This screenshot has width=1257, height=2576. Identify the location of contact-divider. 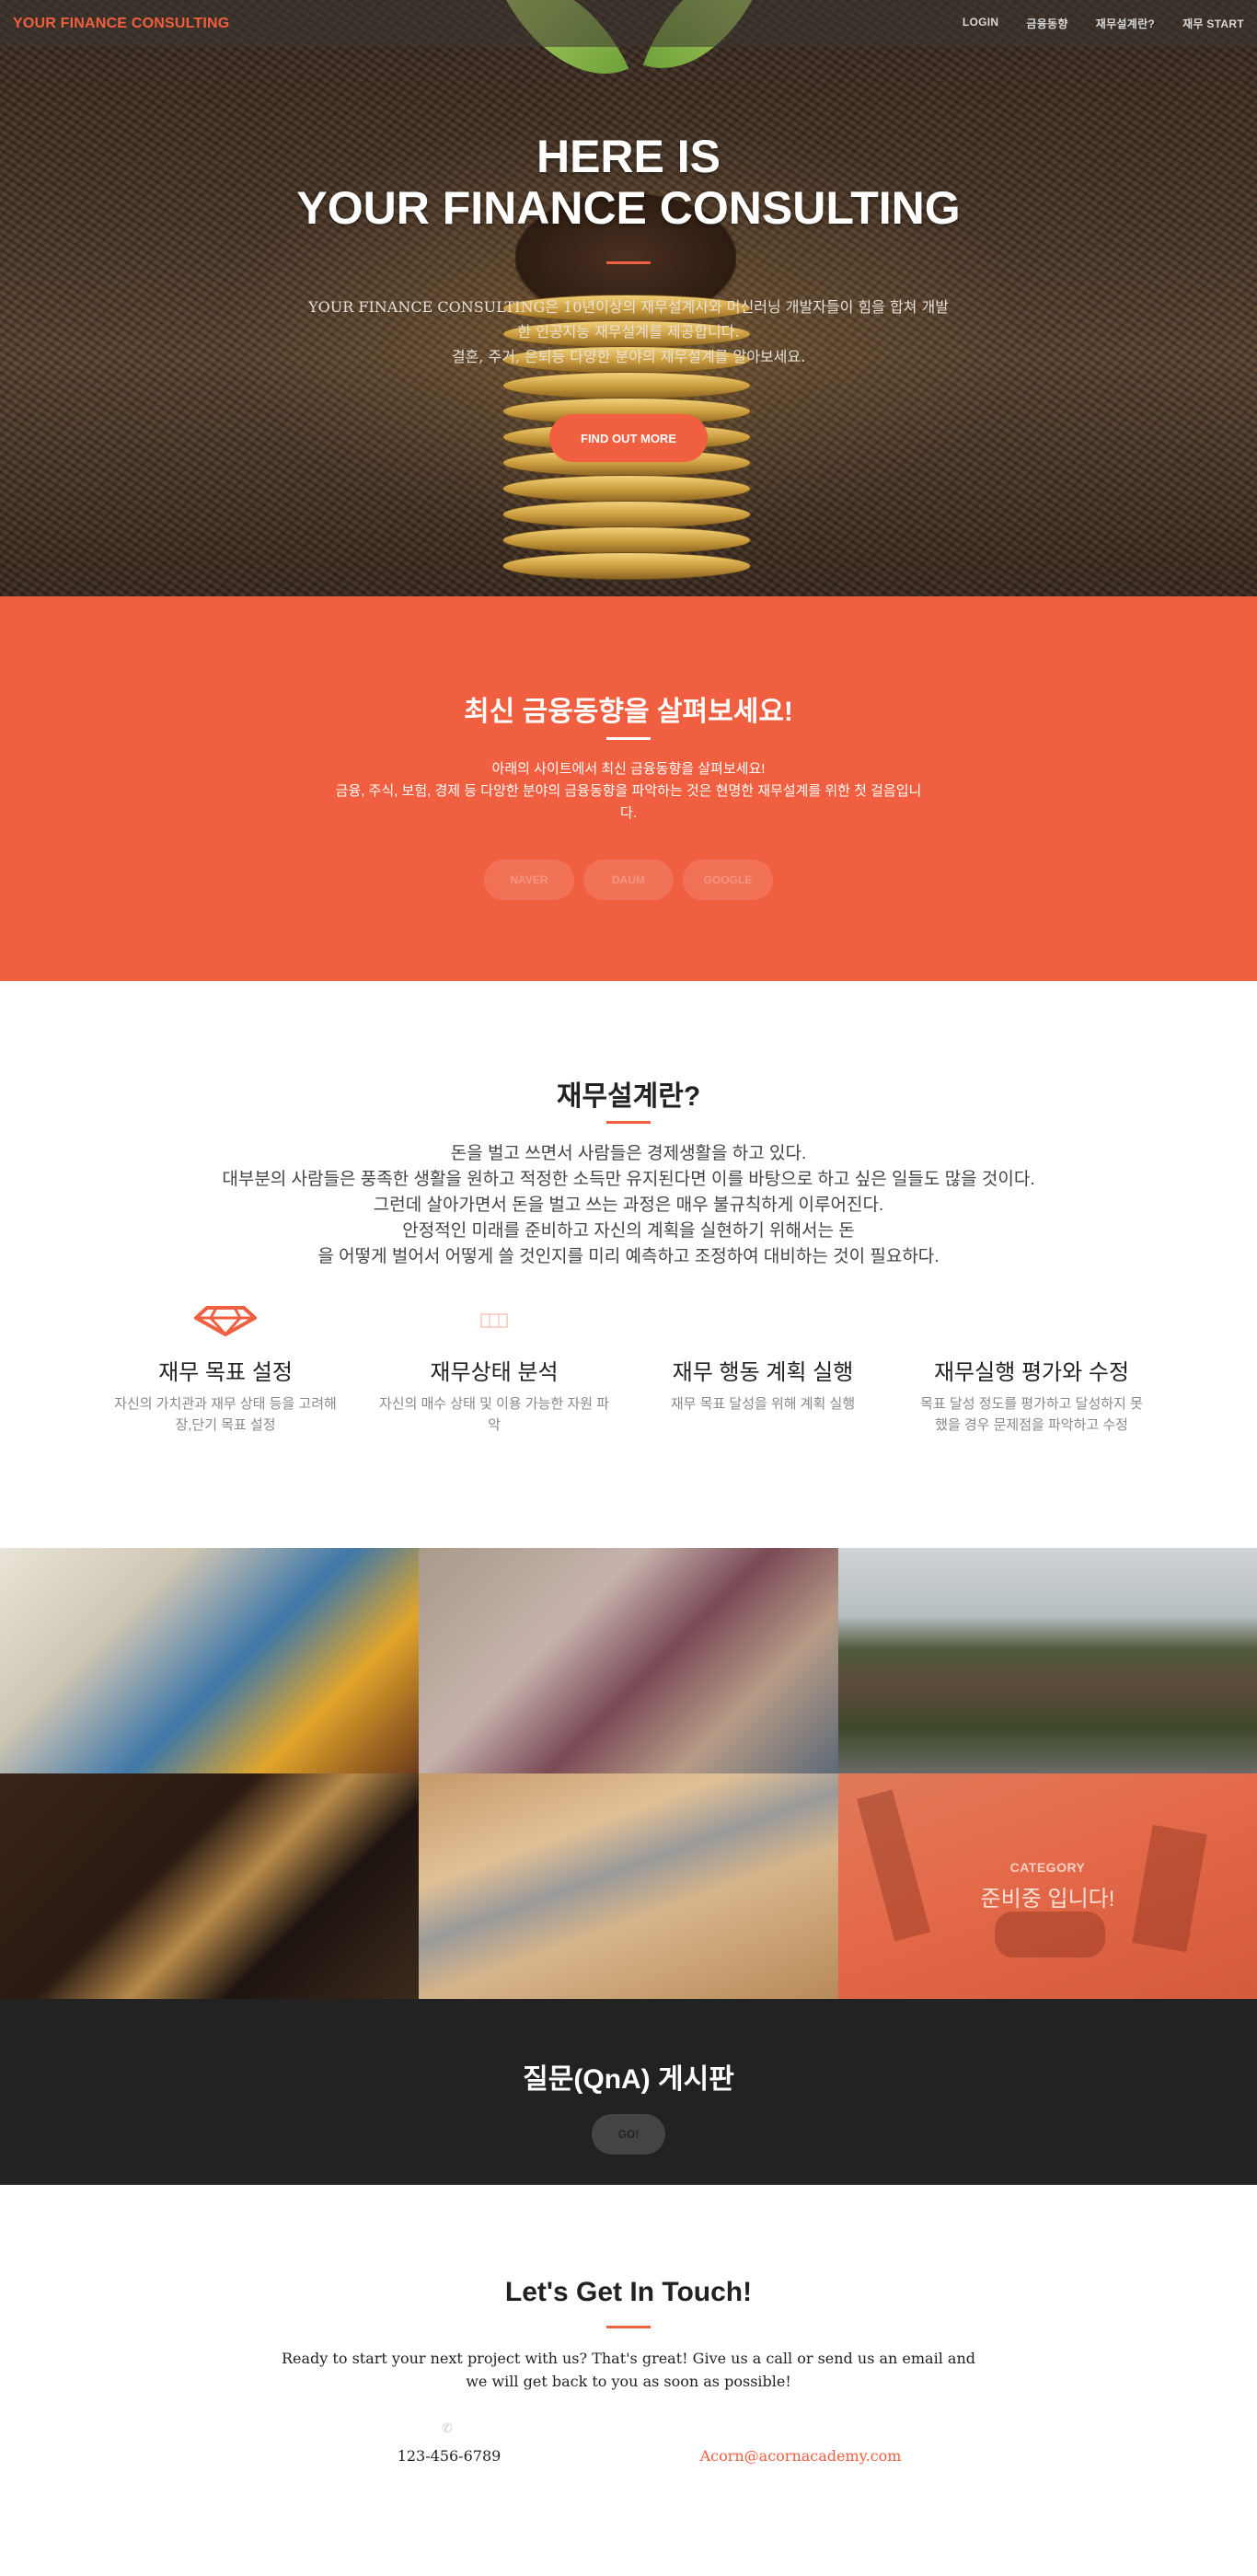
(628, 2327).